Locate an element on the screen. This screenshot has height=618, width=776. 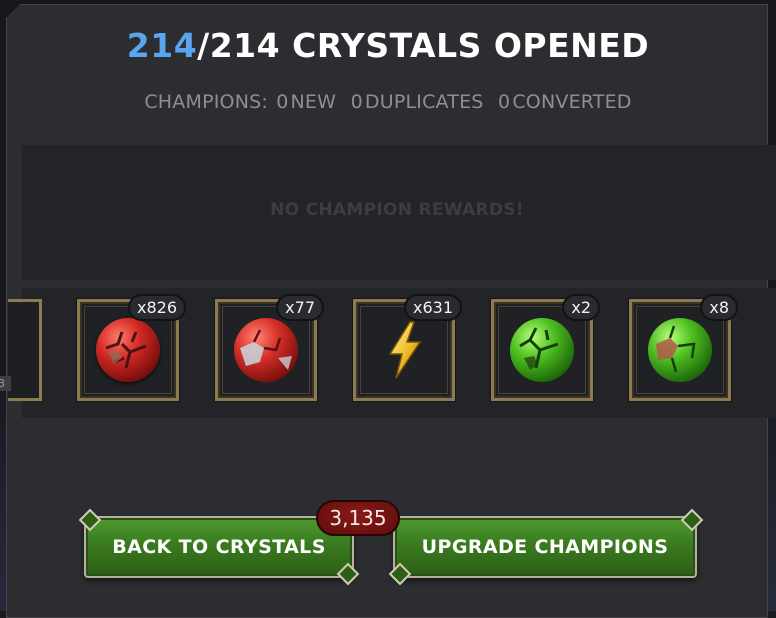
new-label: NEW is located at coordinates (313, 102).